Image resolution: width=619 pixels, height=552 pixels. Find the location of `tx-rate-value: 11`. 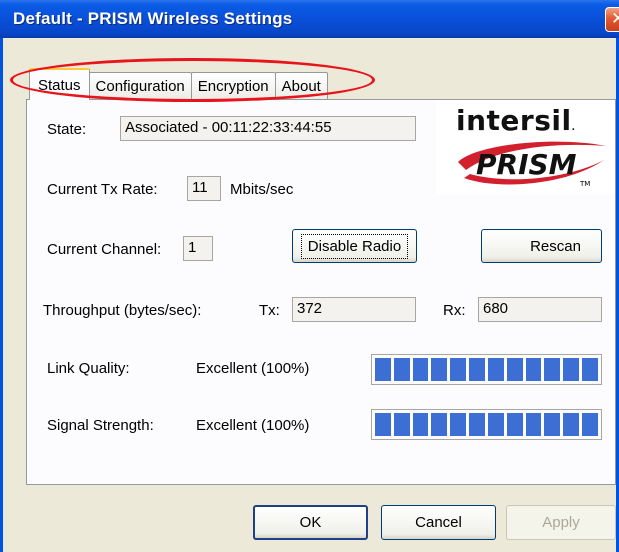

tx-rate-value: 11 is located at coordinates (200, 187).